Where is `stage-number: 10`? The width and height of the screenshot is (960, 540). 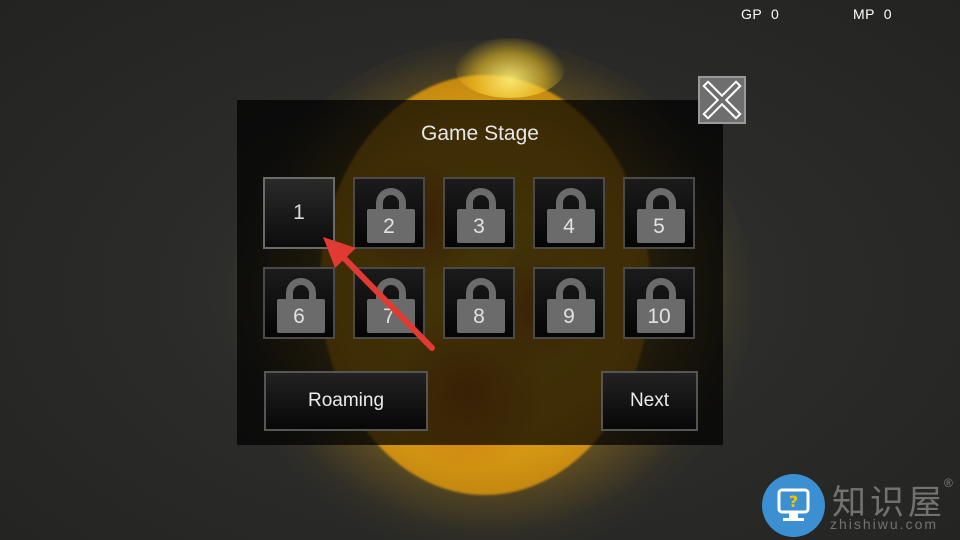
stage-number: 10 is located at coordinates (659, 316).